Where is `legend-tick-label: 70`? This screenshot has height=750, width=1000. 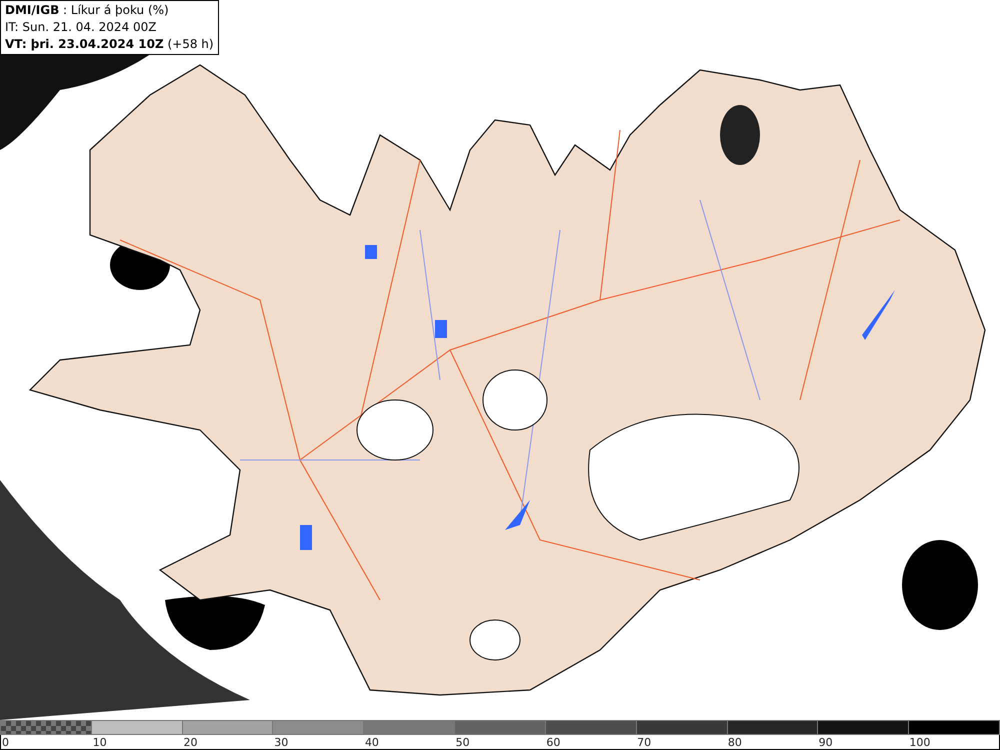
legend-tick-label: 70 is located at coordinates (644, 742).